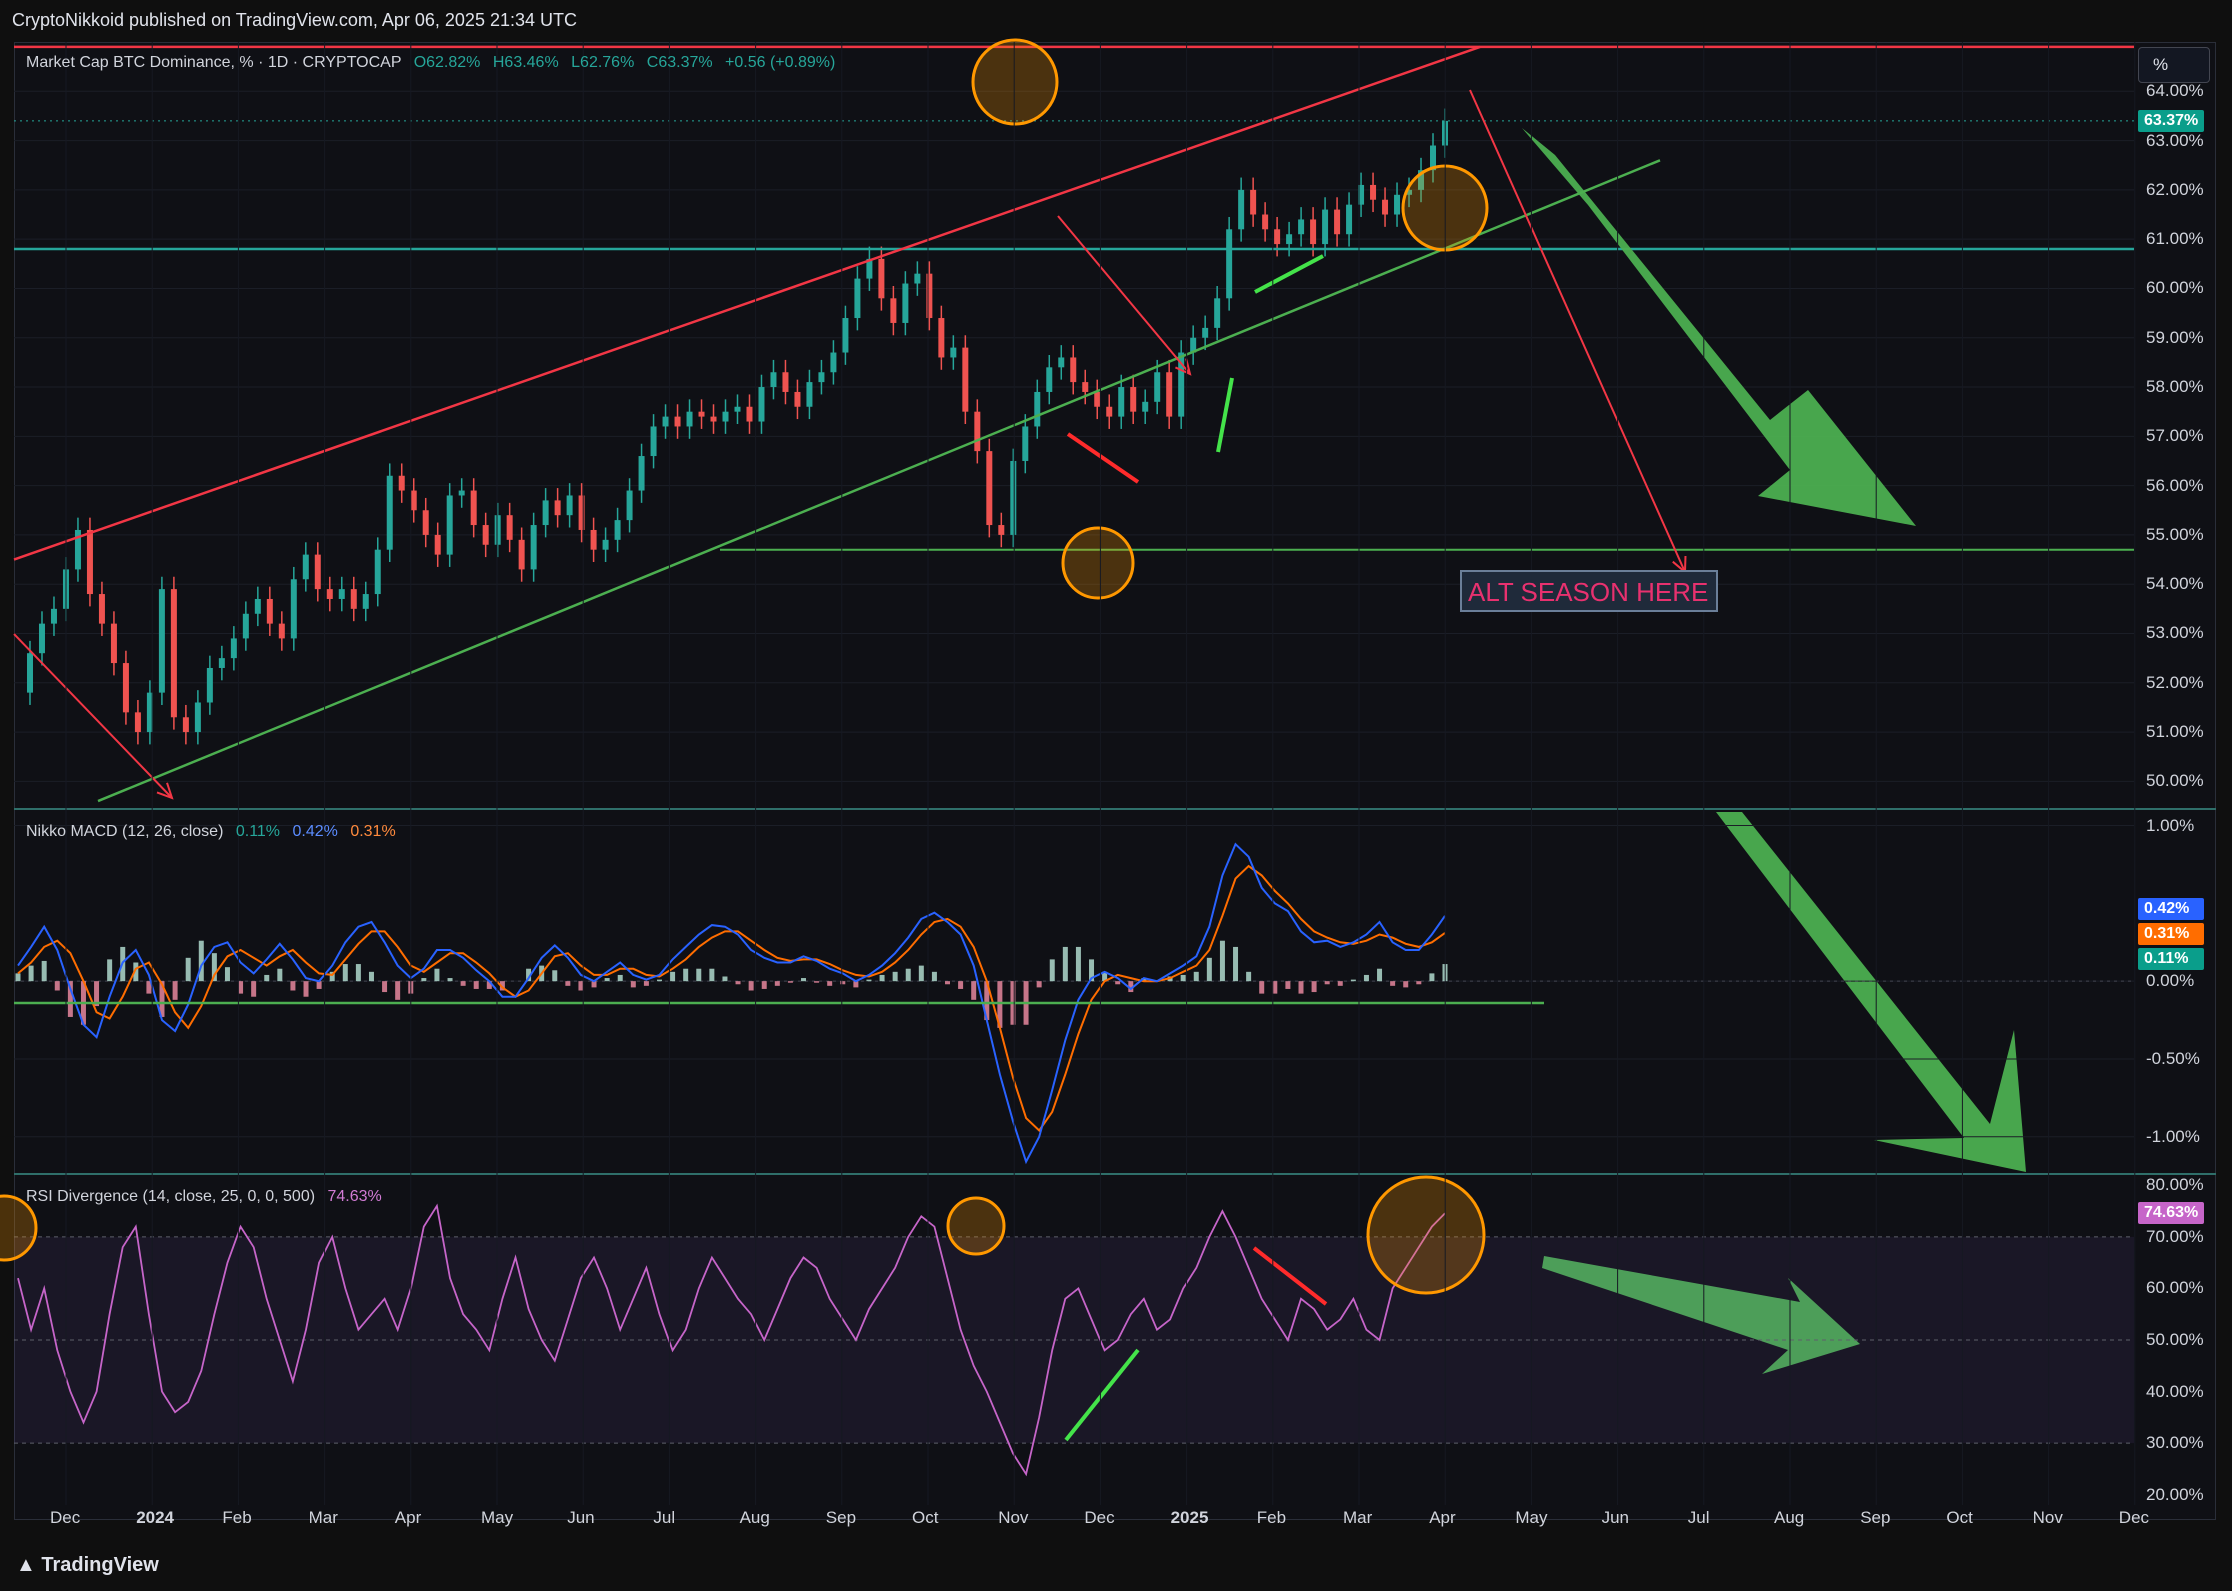  Describe the element at coordinates (1124, 295) in the screenshot. I see `red-arrow` at that location.